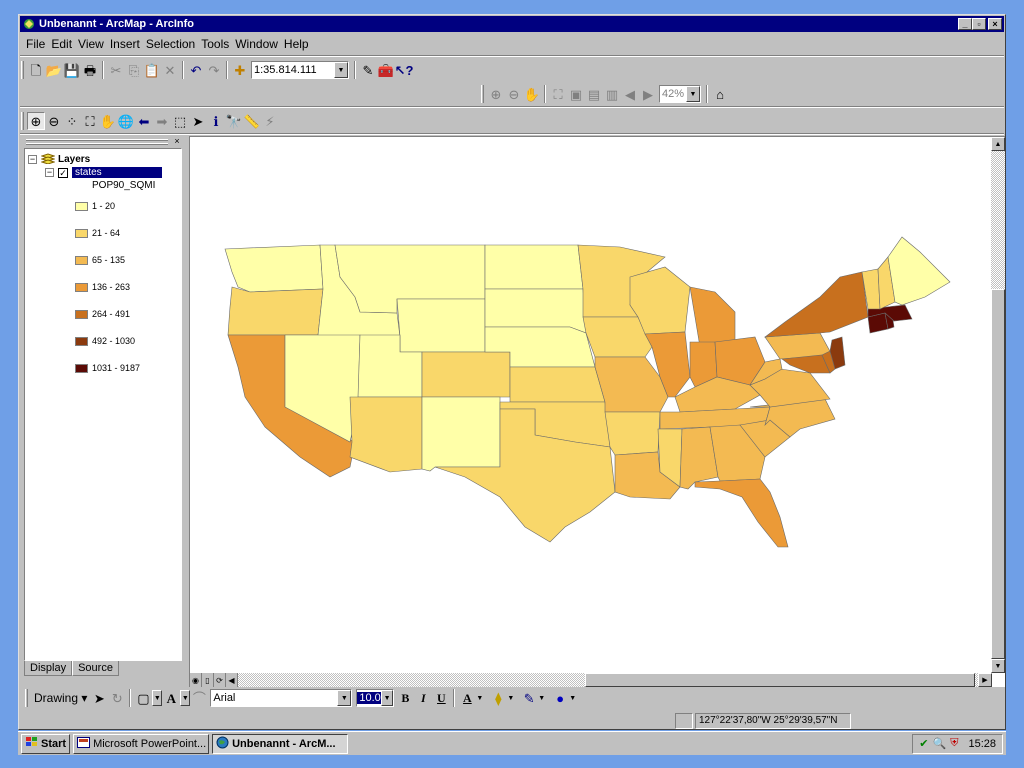  Describe the element at coordinates (95, 206) in the screenshot. I see `legend-class-row: 1 - 20` at that location.